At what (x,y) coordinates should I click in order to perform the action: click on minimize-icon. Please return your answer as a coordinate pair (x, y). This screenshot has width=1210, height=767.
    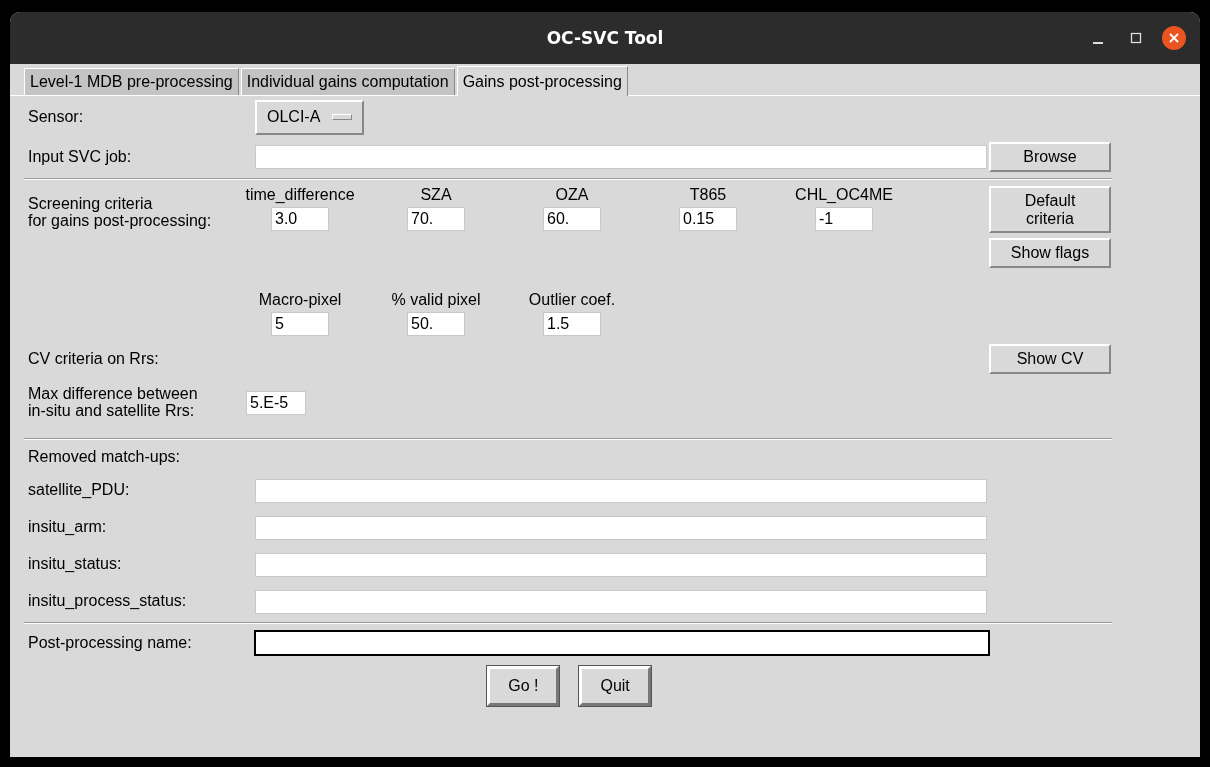
    Looking at the image, I should click on (1098, 43).